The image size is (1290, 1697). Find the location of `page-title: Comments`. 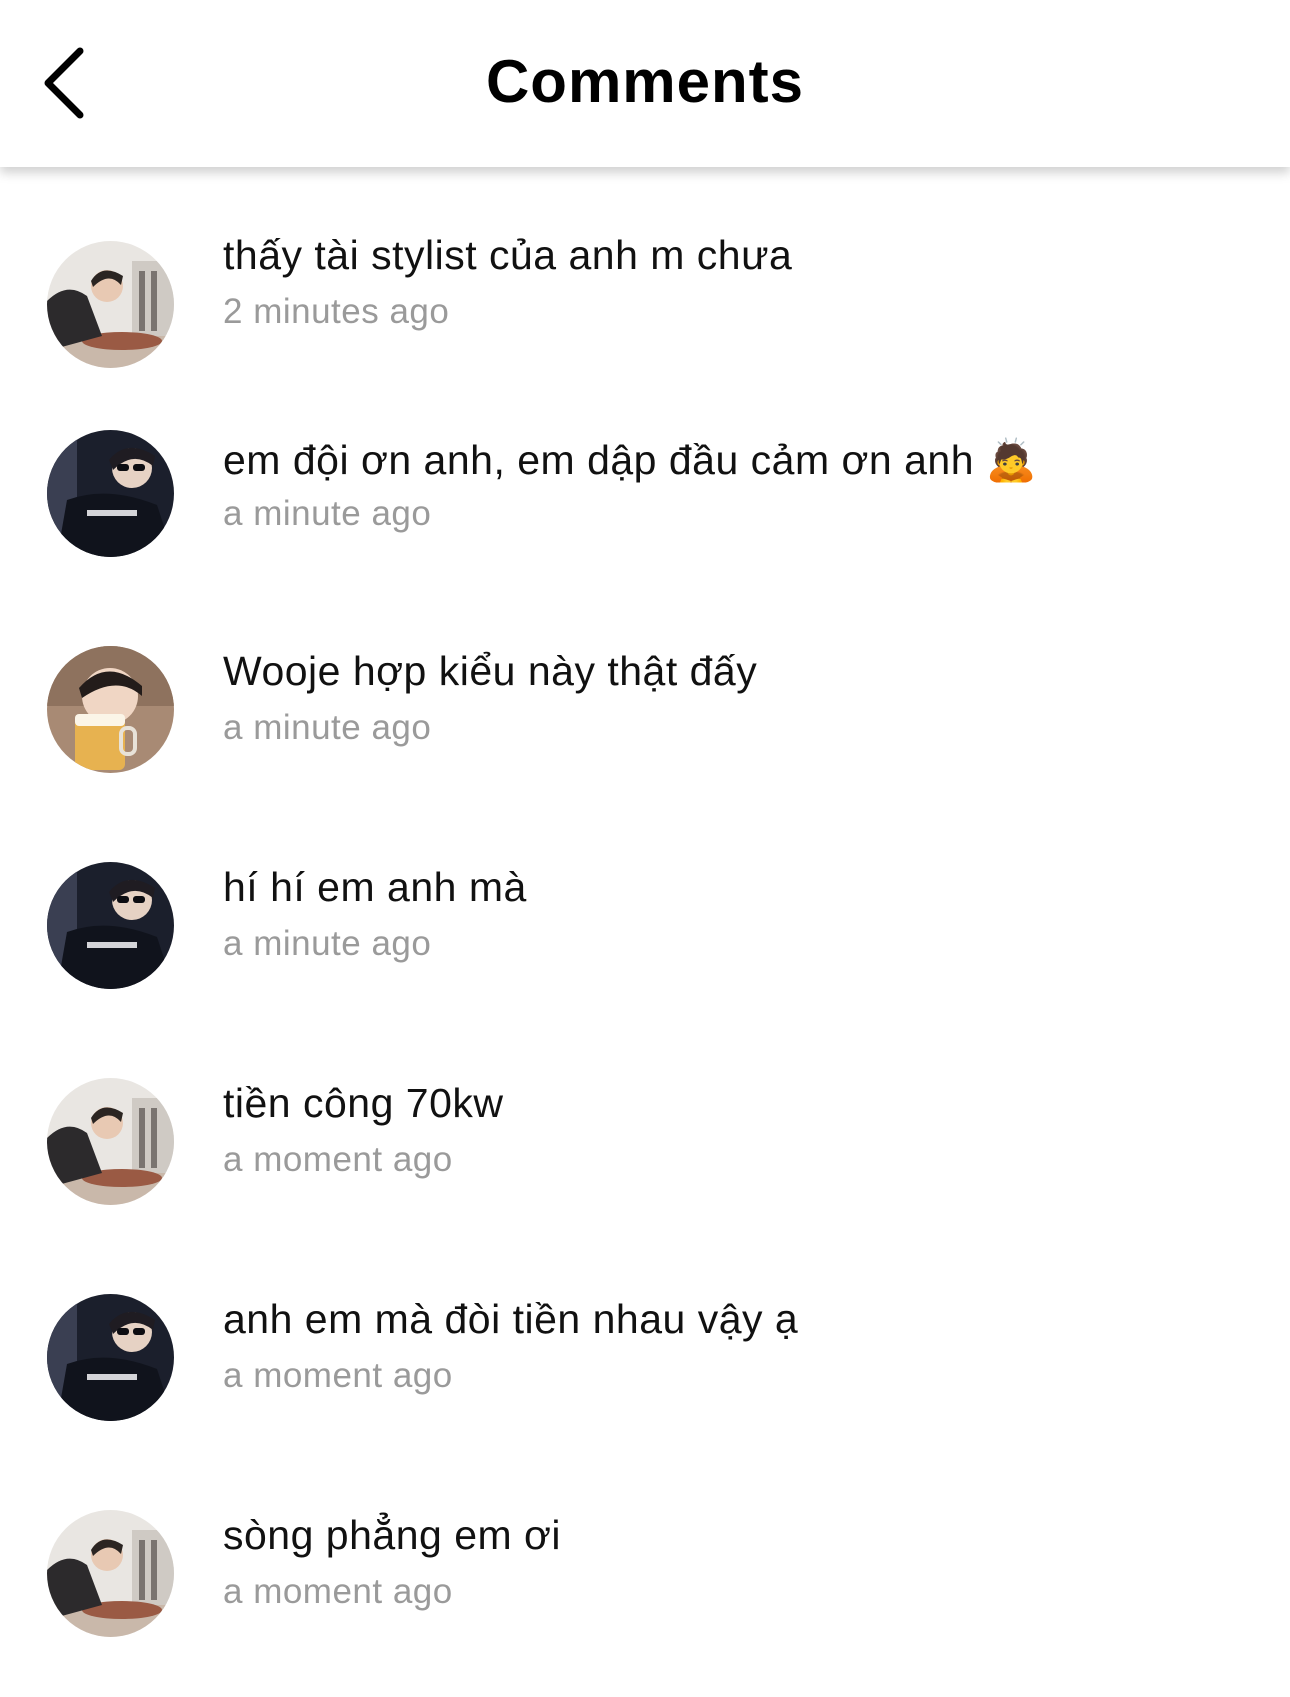

page-title: Comments is located at coordinates (645, 81).